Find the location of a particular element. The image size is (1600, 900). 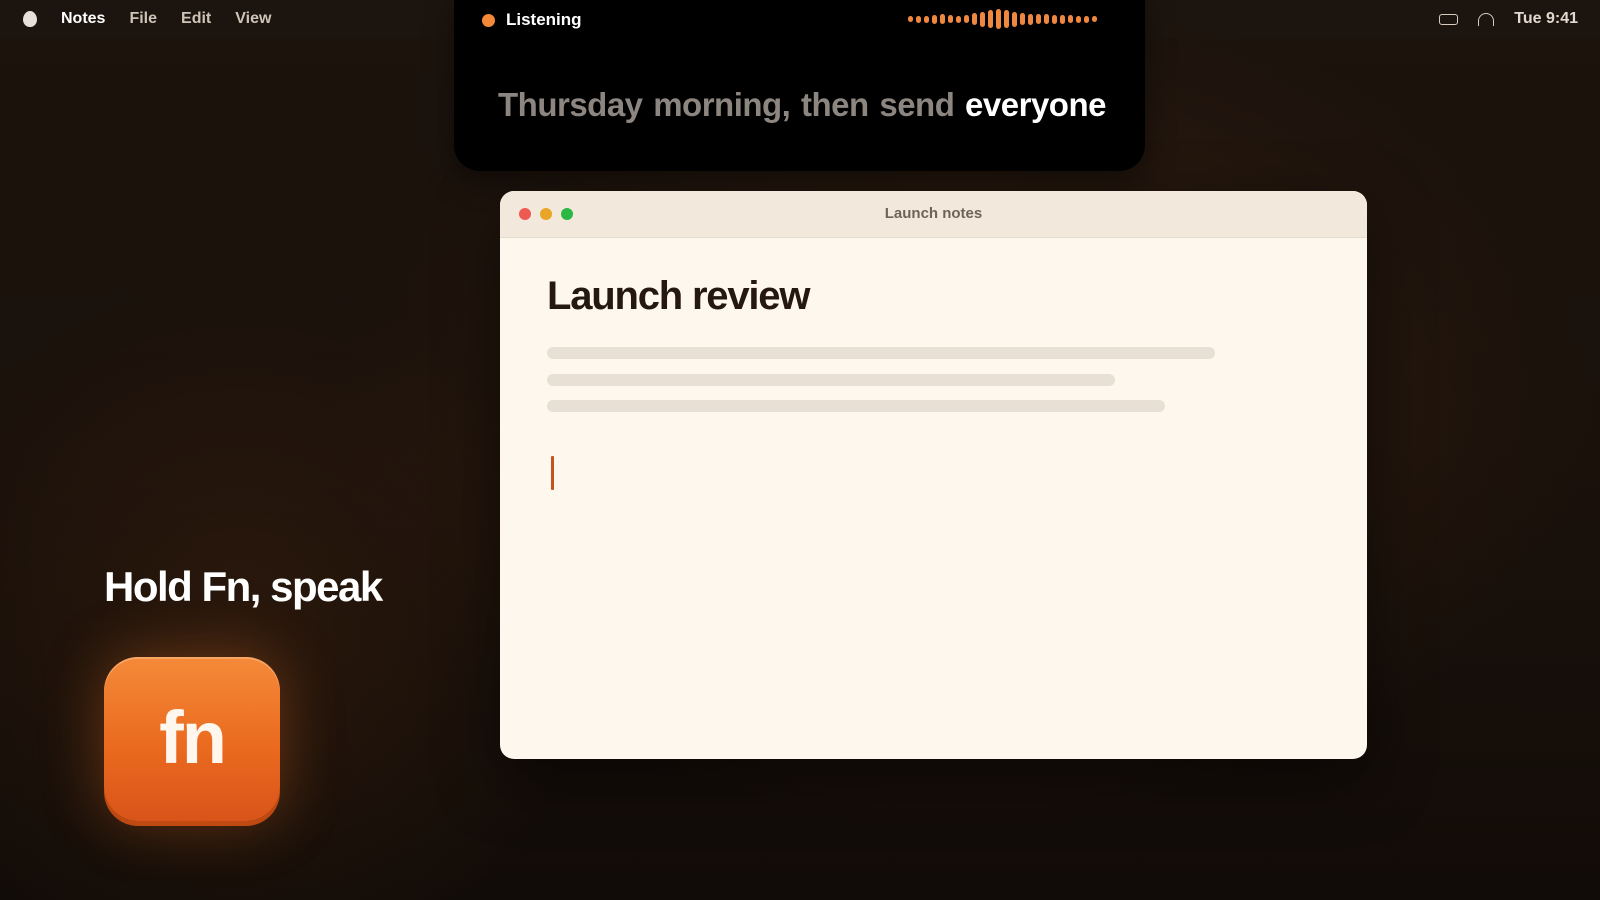

headphones-icon is located at coordinates (1486, 19).